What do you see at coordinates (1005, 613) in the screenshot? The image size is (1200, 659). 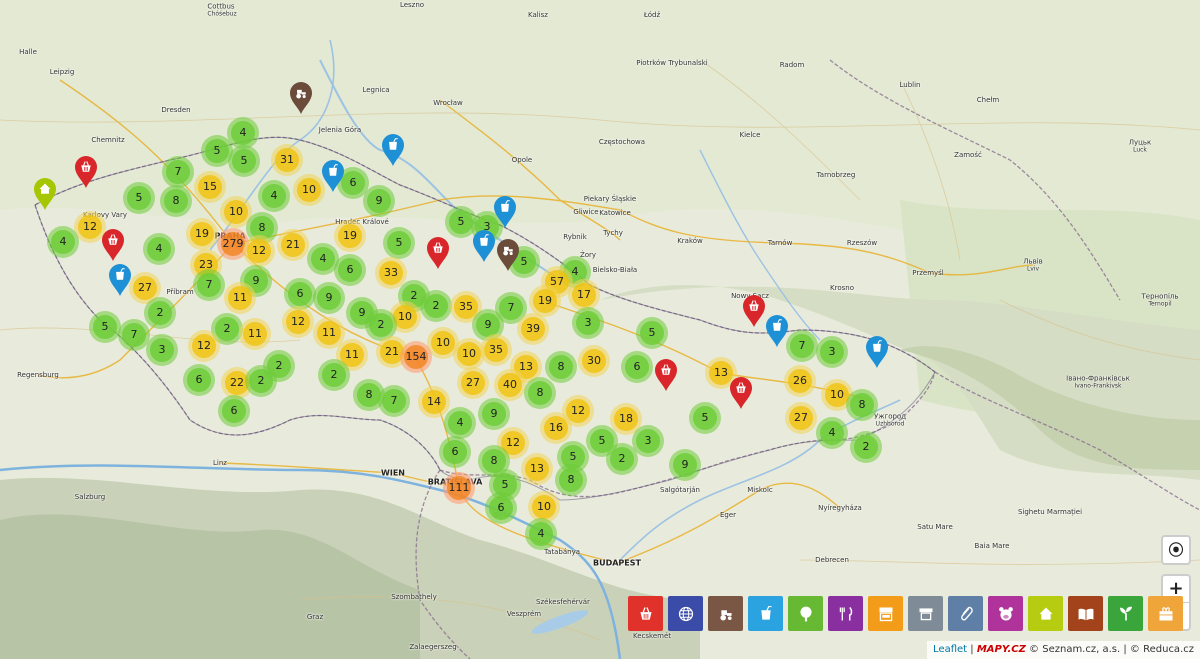 I see `filter-pig-button` at bounding box center [1005, 613].